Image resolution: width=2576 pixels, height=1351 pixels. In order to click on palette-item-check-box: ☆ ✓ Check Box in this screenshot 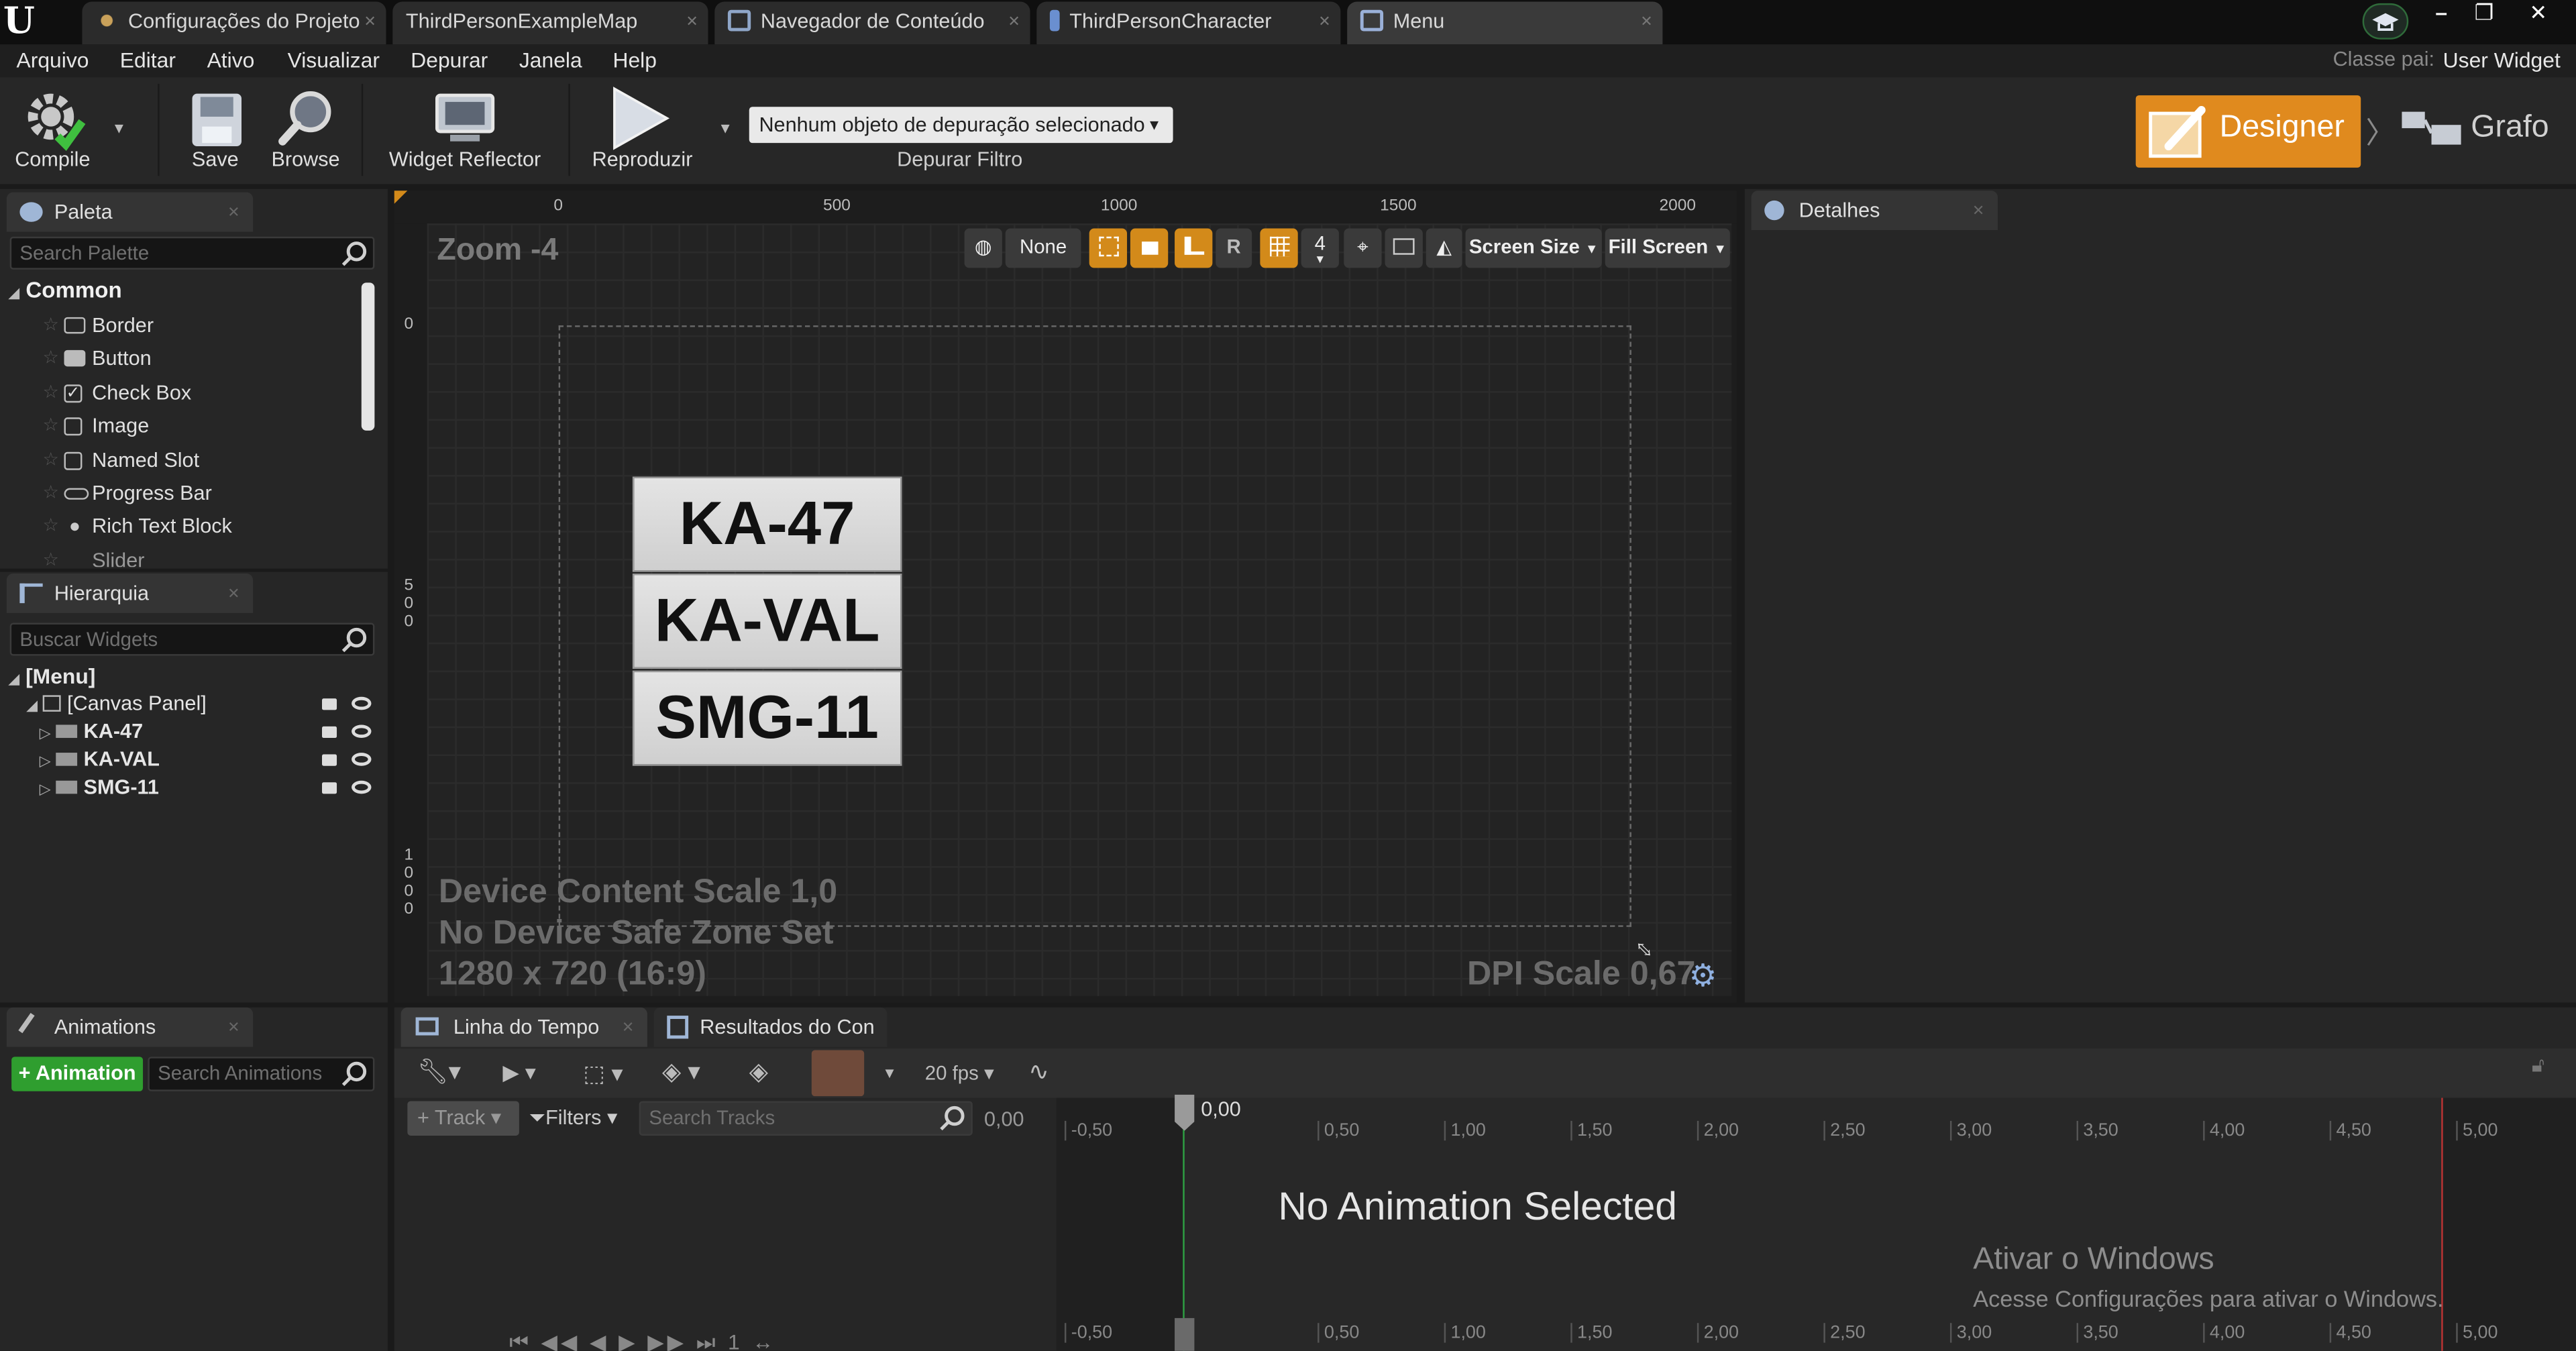, I will do `click(181, 392)`.